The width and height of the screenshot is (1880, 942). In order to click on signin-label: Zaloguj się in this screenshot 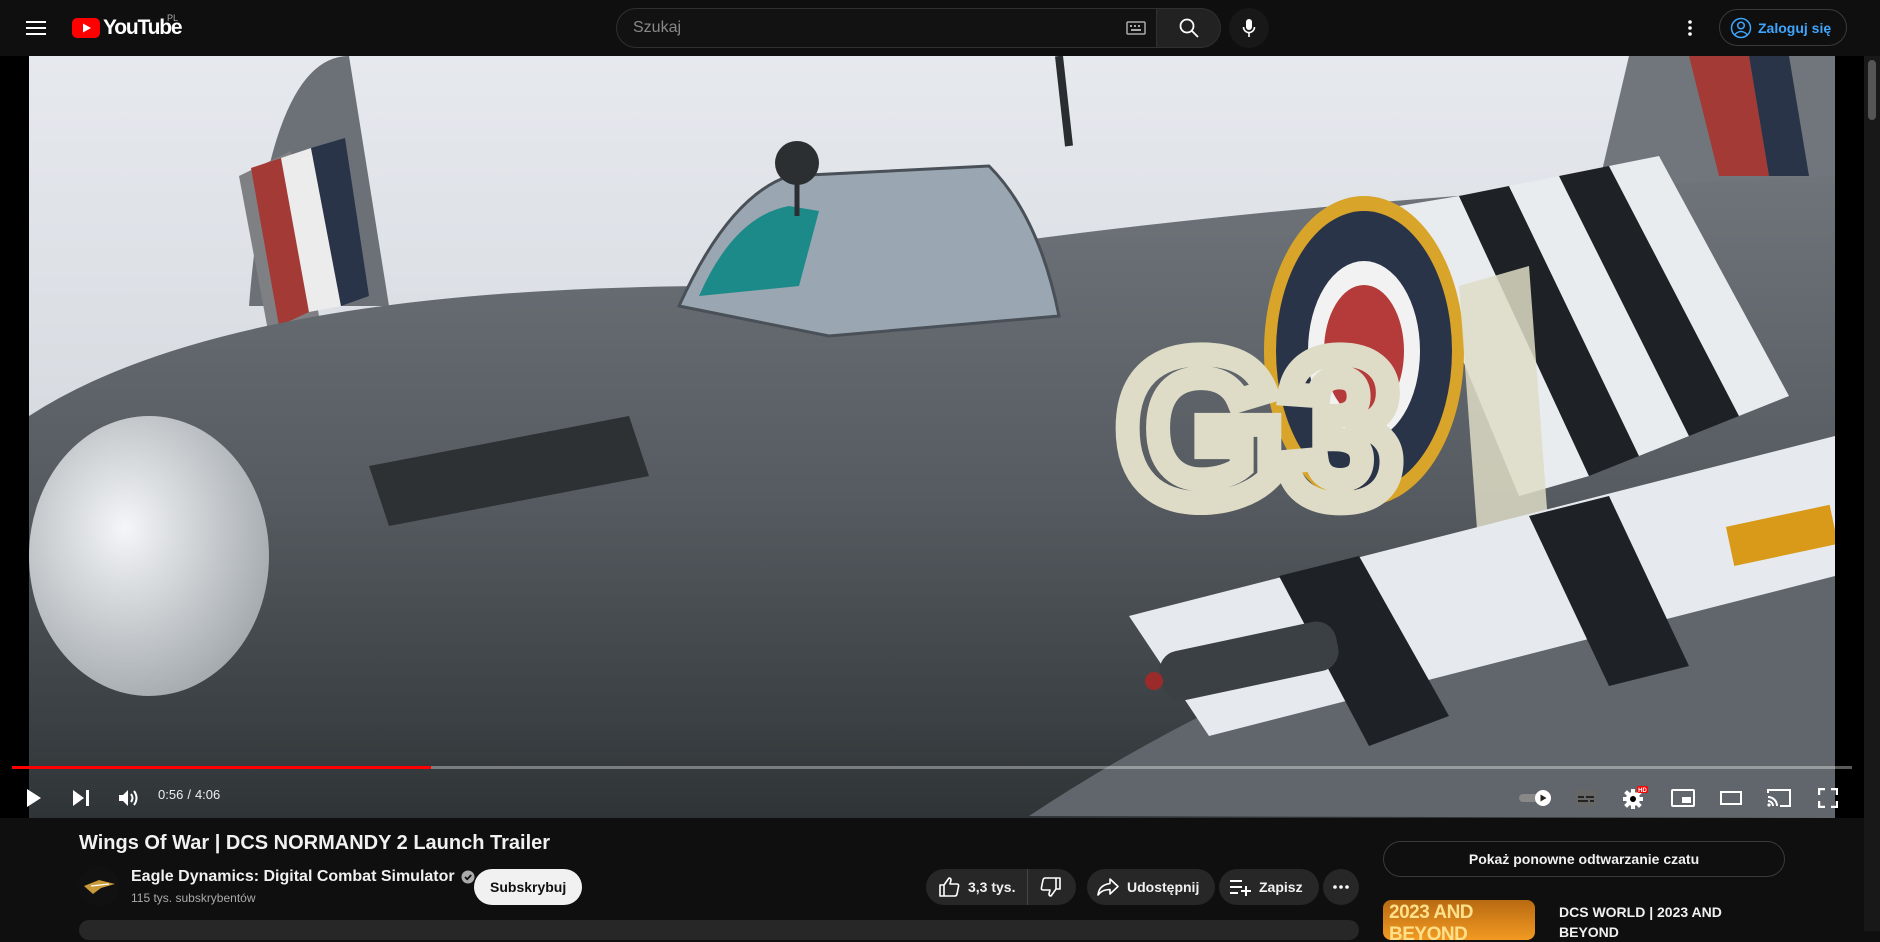, I will do `click(1795, 27)`.